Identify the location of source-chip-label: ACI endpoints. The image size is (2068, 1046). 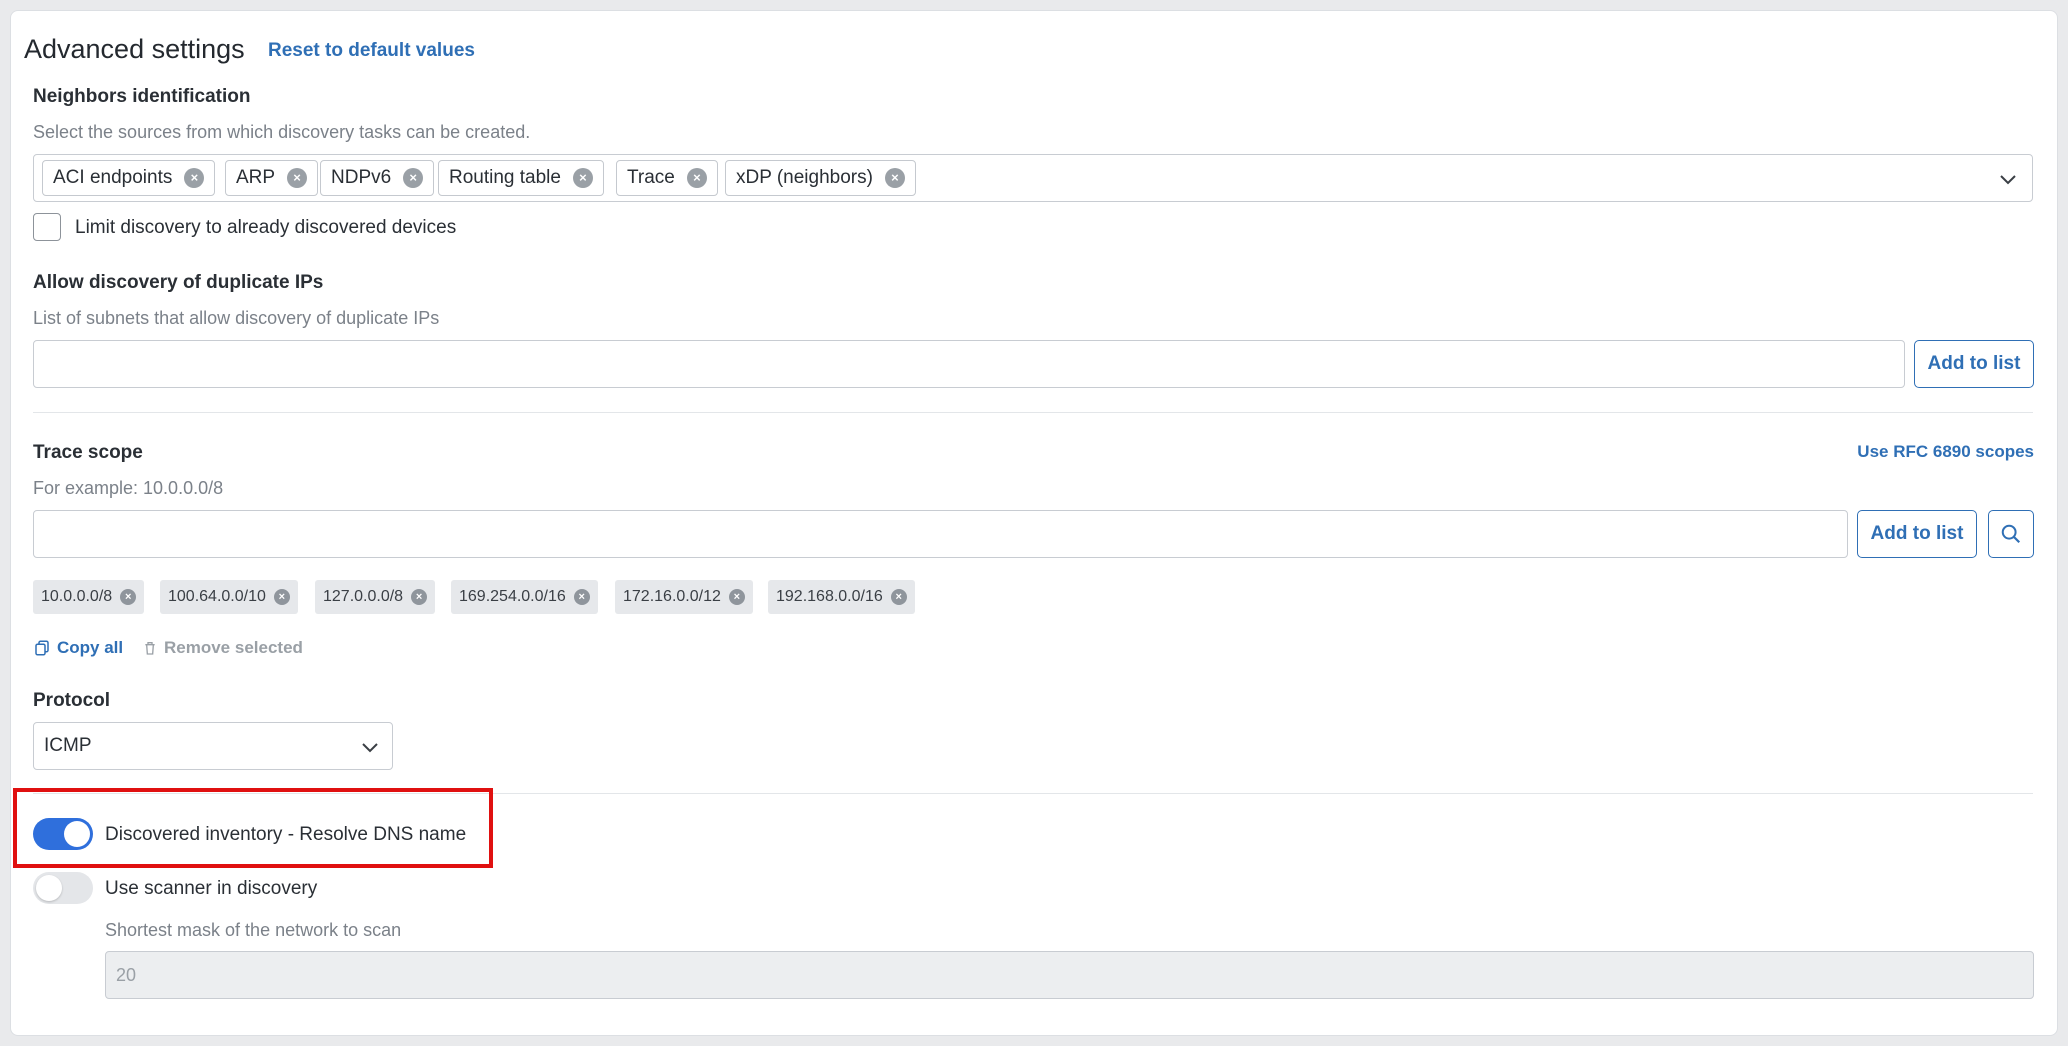
(113, 177).